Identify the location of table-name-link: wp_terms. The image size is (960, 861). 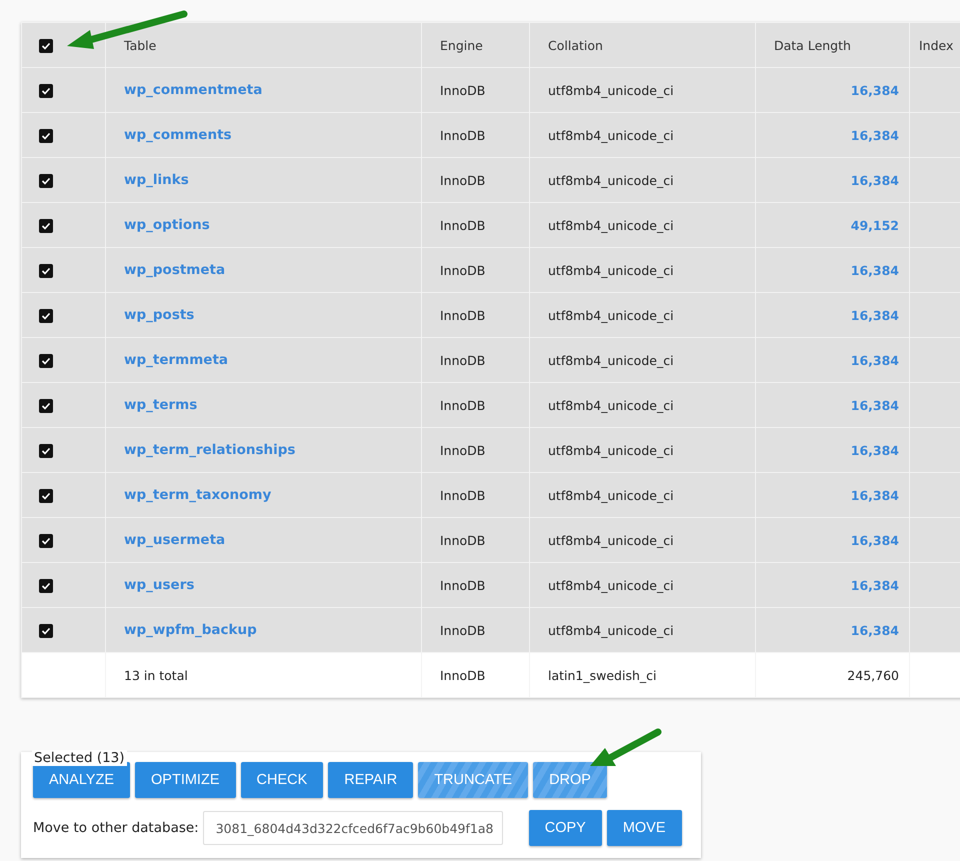
(161, 405).